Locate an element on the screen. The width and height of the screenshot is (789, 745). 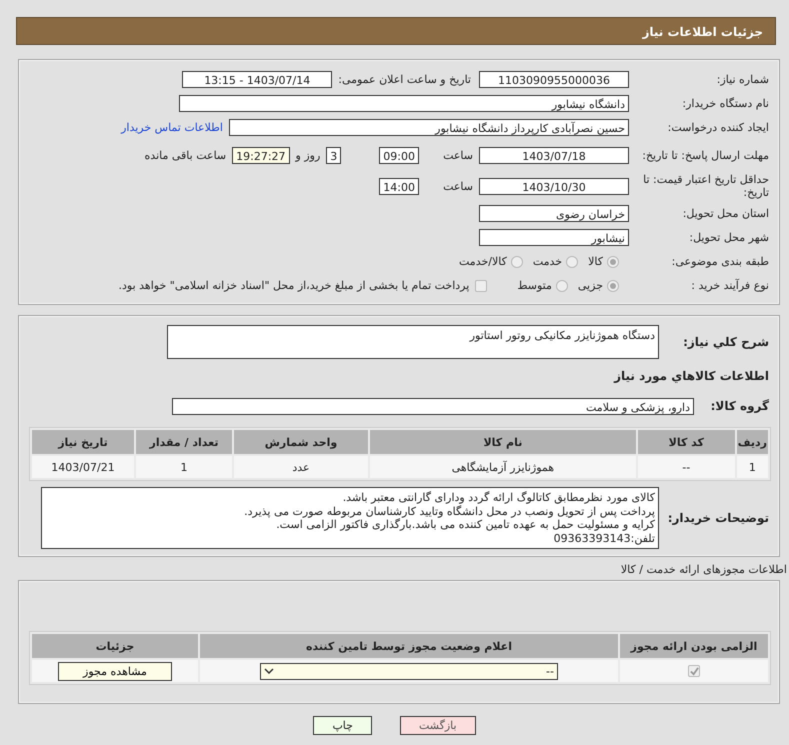
remaining-time-field: 19:27:27 is located at coordinates (261, 155).